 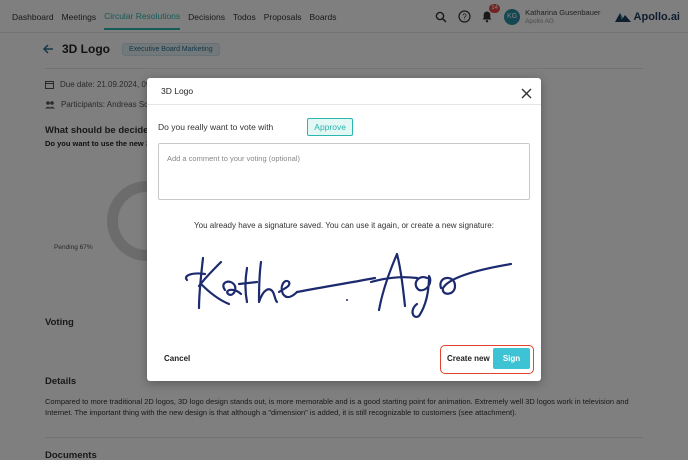 What do you see at coordinates (526, 92) in the screenshot?
I see `close-icon` at bounding box center [526, 92].